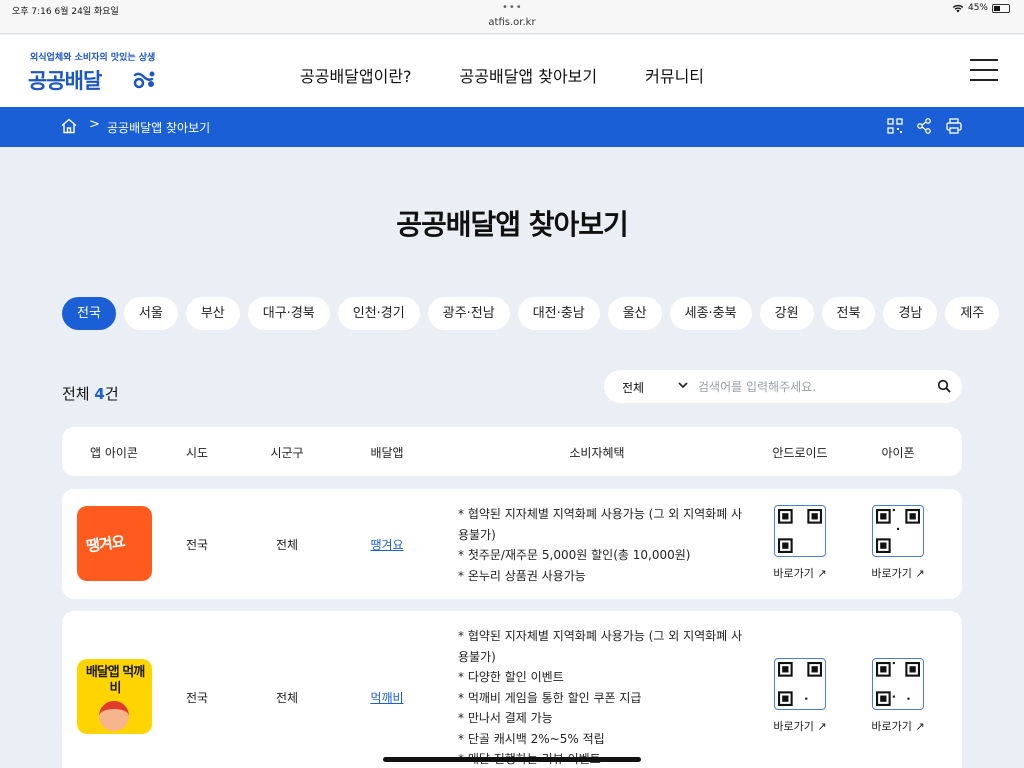  What do you see at coordinates (78, 394) in the screenshot?
I see `result-count-prefix: 전체` at bounding box center [78, 394].